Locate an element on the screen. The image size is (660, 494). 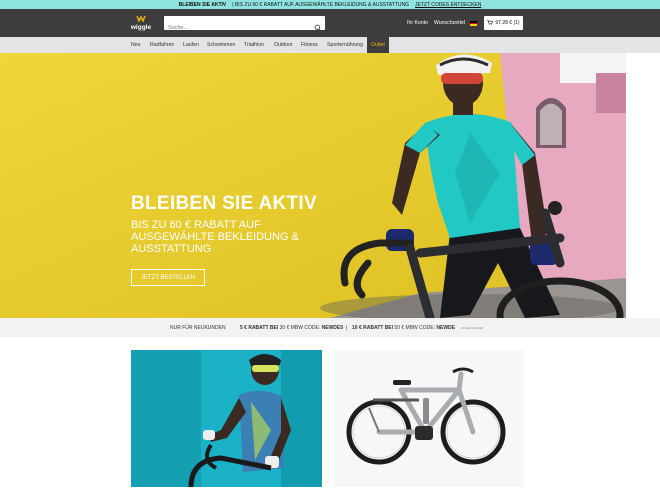
promo-offer-2: 10 € RABATT BEI 50 € MBW CODE: NEWDE is located at coordinates (403, 328).